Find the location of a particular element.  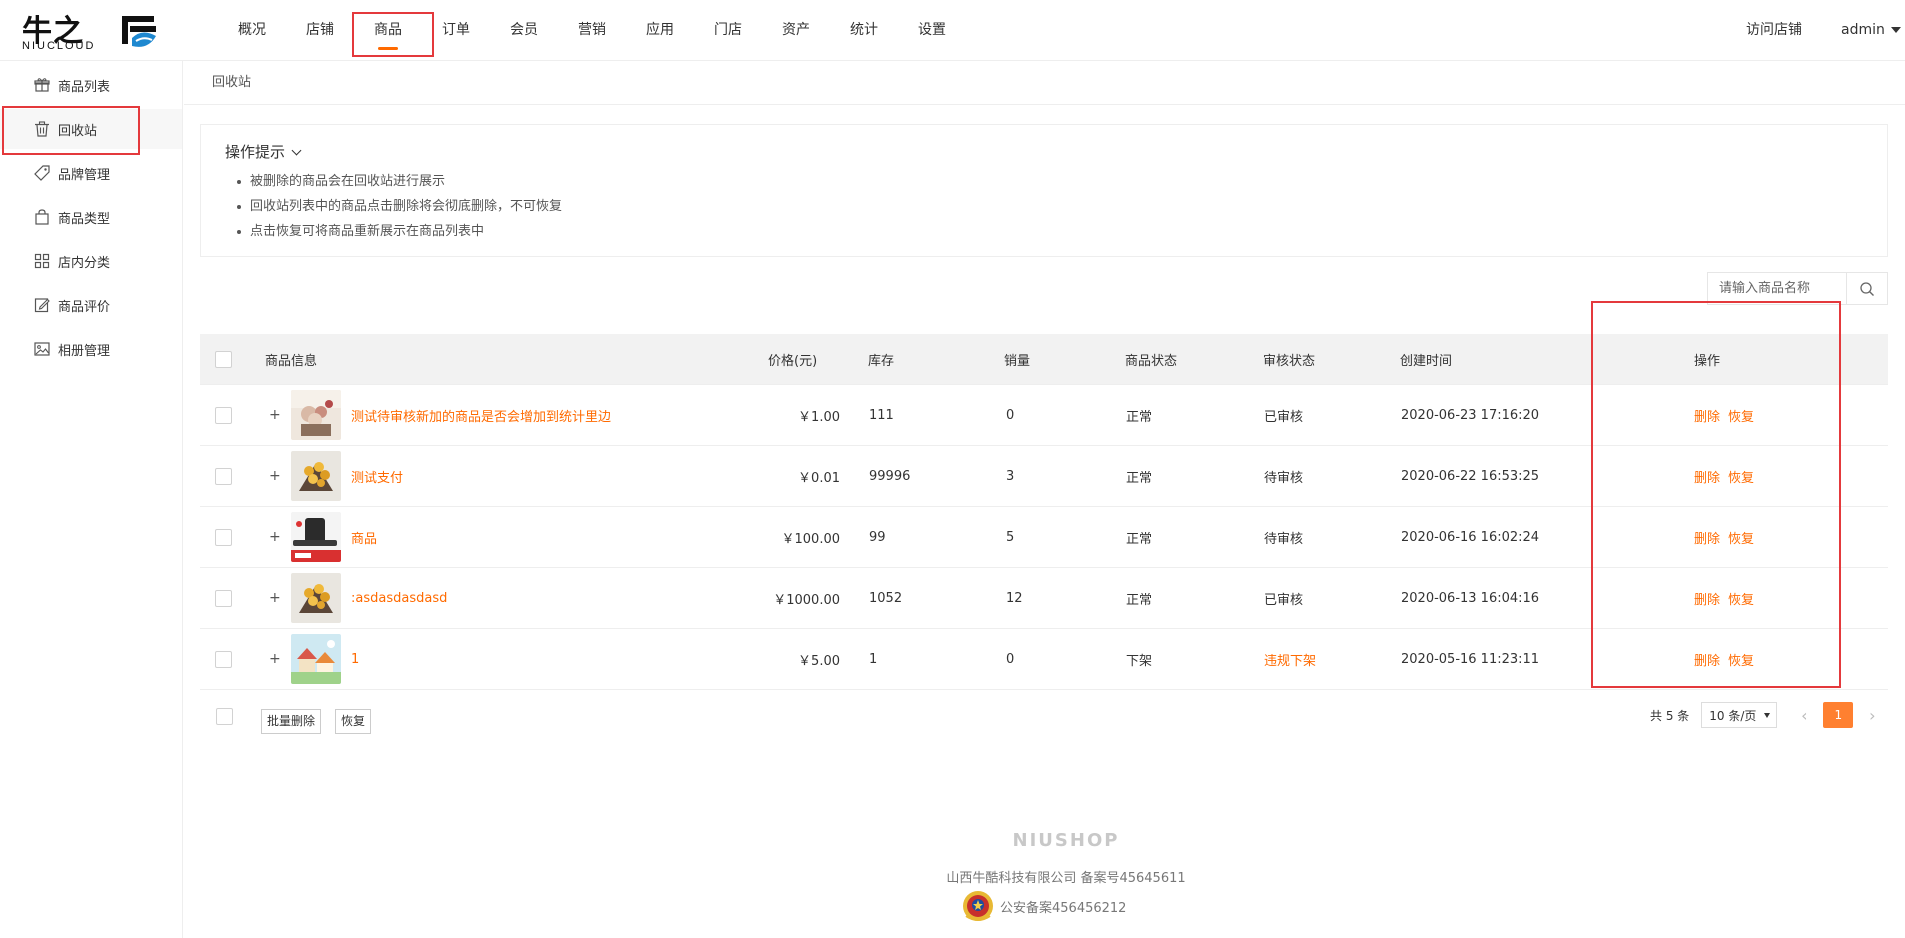

visit-store-link: 访问店铺 is located at coordinates (1774, 30).